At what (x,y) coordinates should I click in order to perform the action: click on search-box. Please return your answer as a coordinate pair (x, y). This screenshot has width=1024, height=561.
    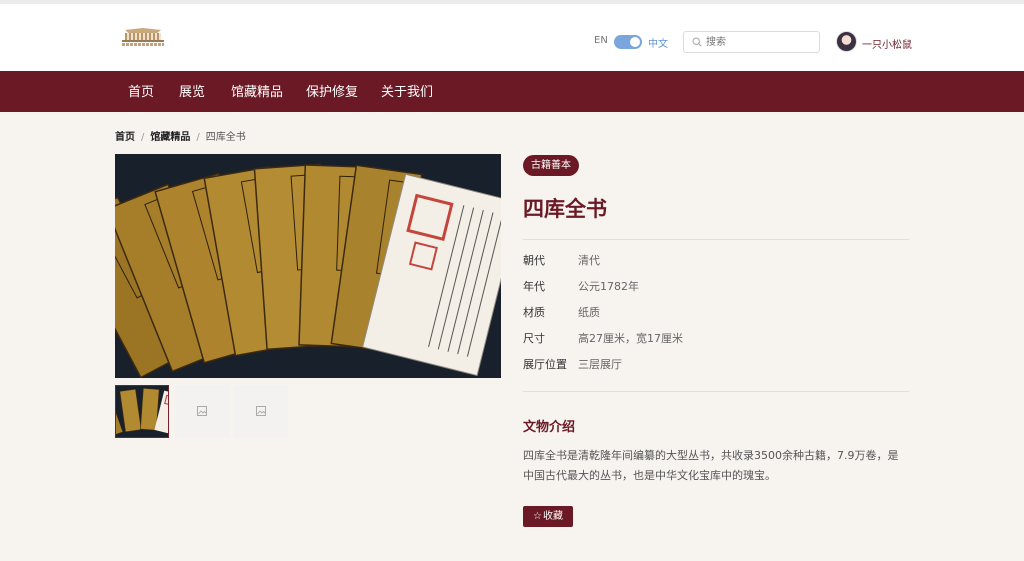
    Looking at the image, I should click on (751, 42).